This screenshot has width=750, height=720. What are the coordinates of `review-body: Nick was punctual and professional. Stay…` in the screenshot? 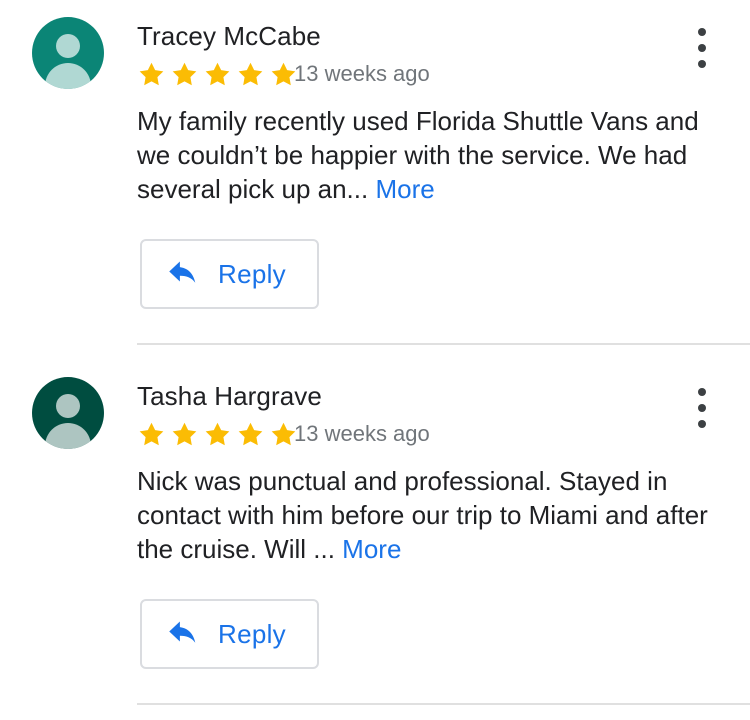 It's located at (422, 515).